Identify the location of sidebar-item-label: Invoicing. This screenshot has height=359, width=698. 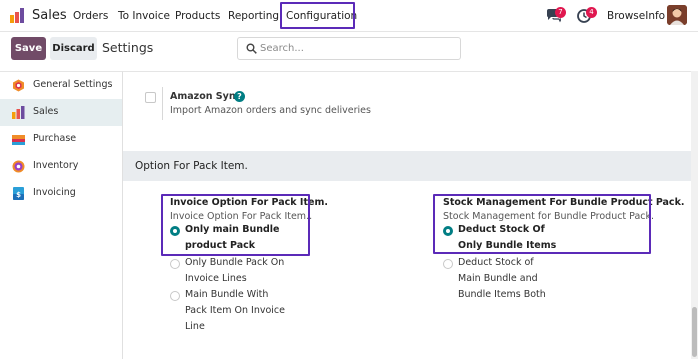
(54, 192).